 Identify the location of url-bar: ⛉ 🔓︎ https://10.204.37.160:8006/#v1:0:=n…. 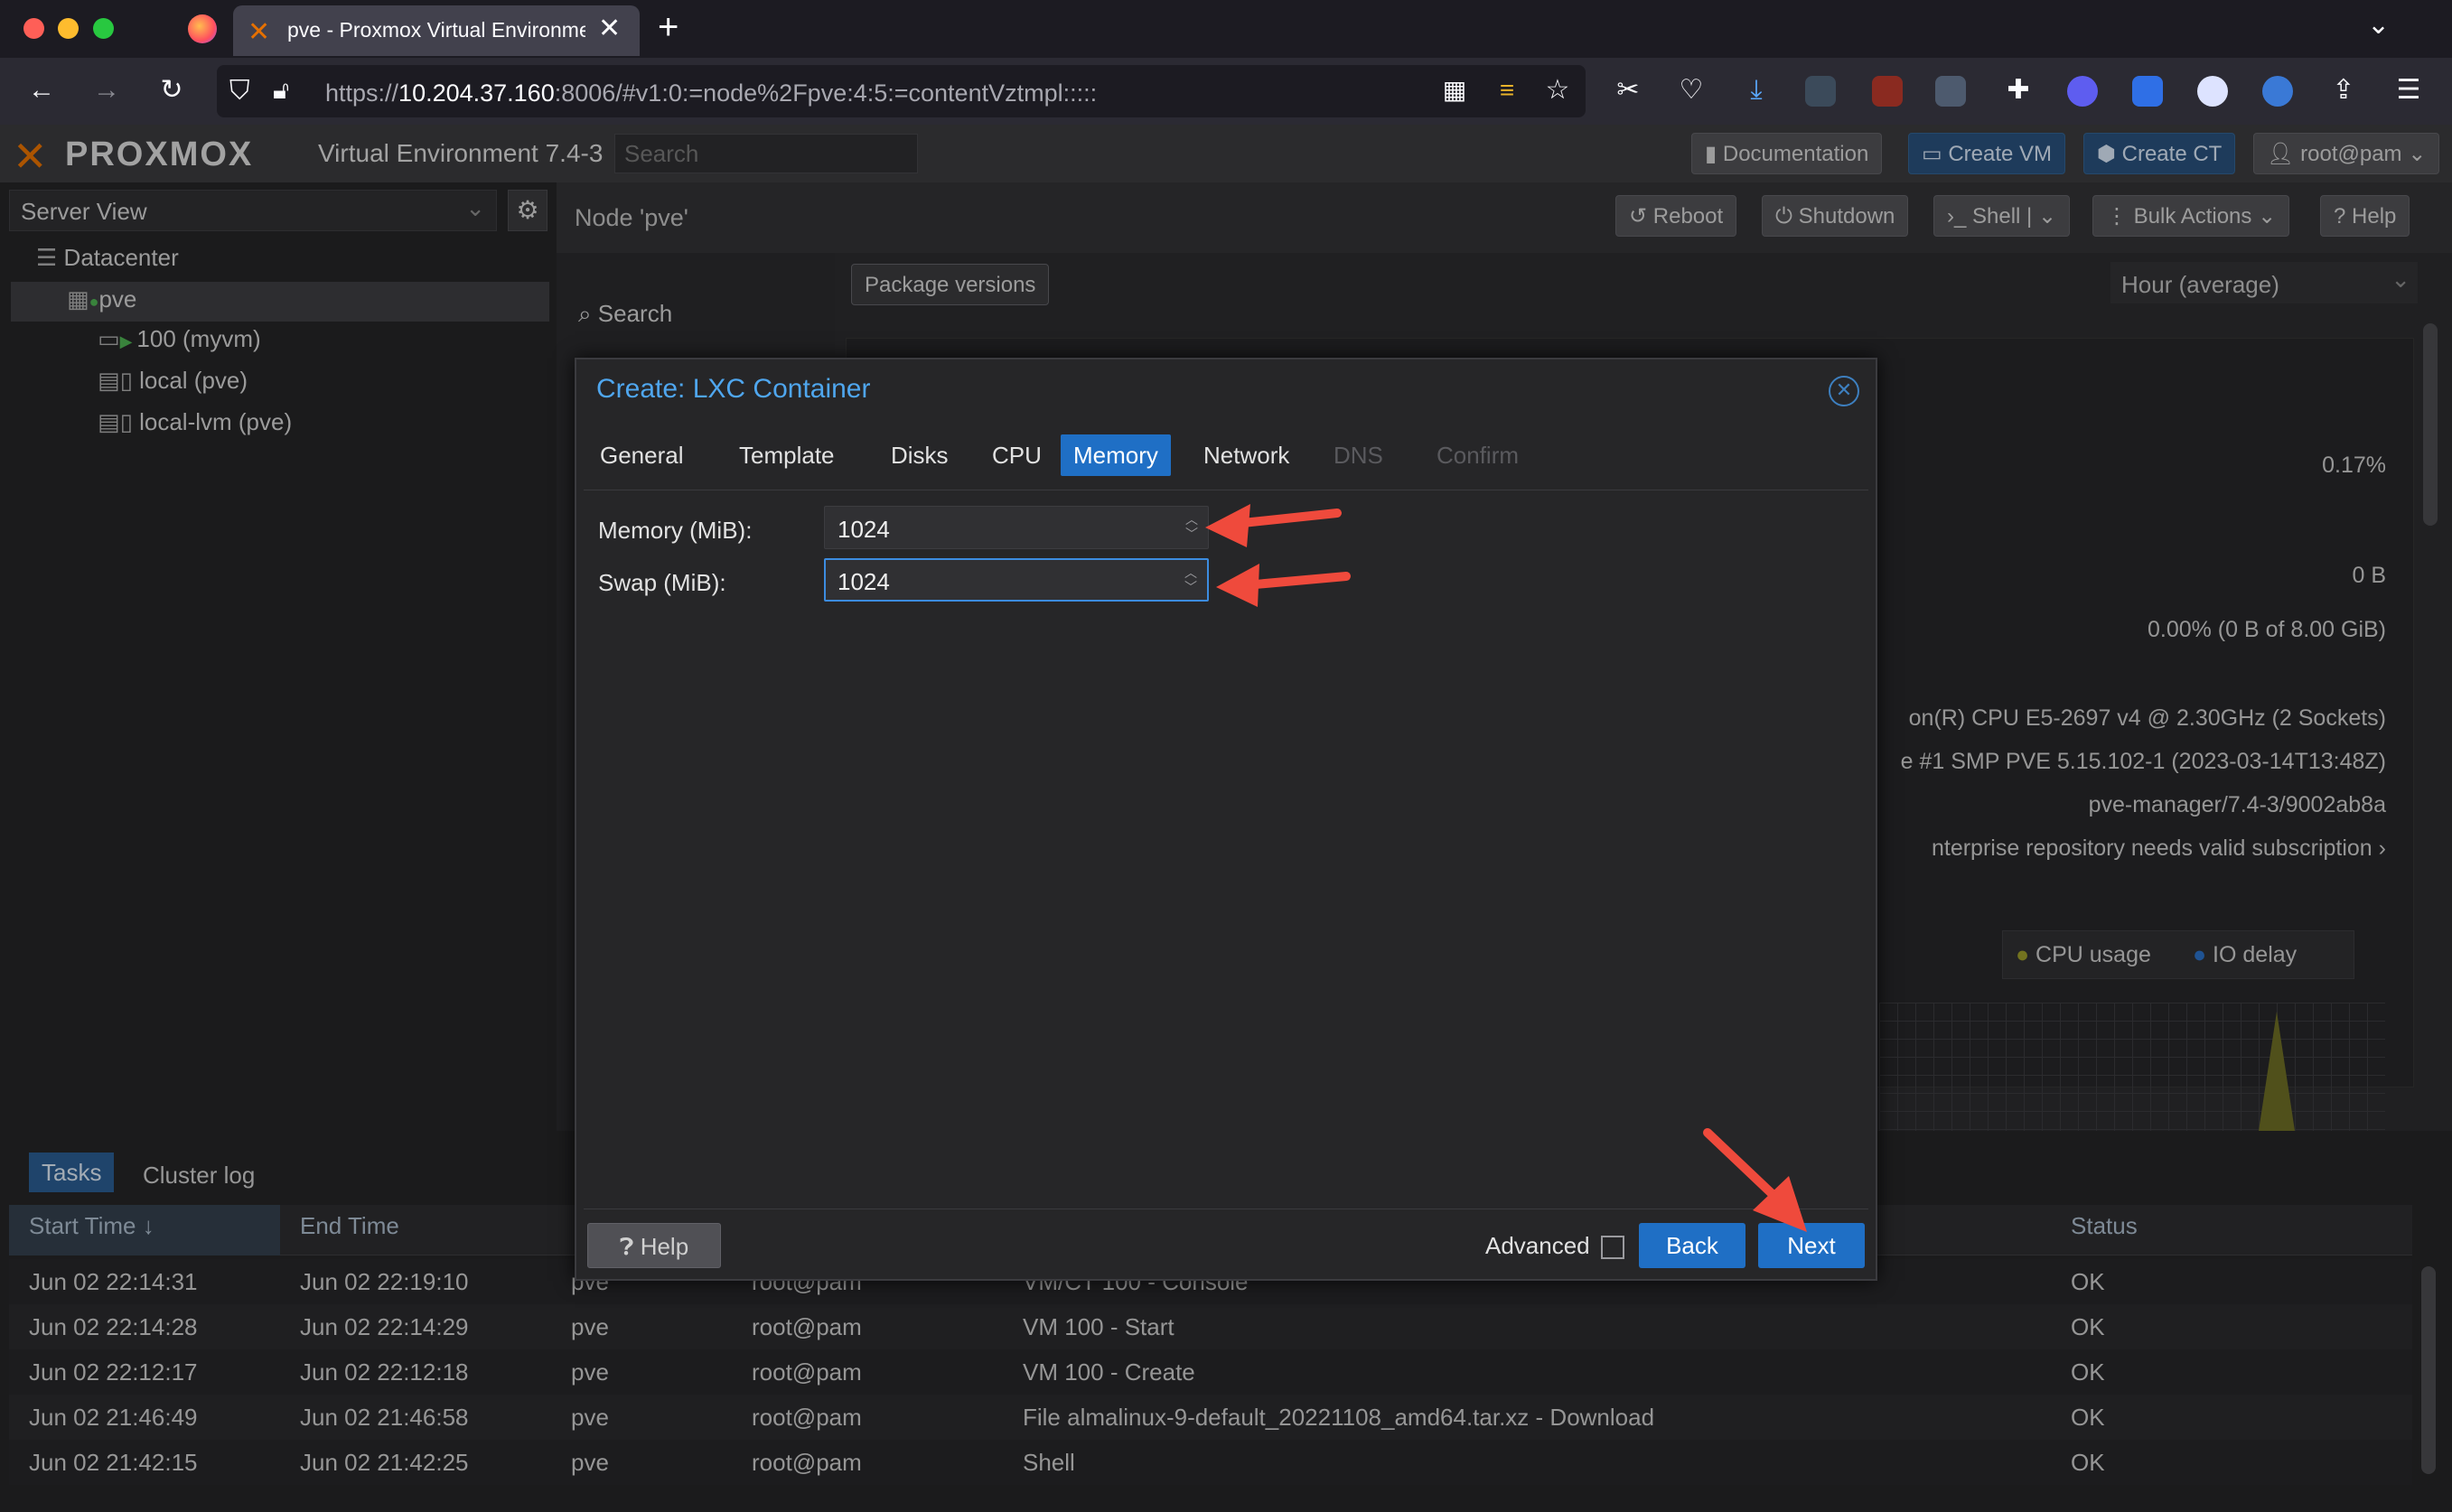
(901, 91).